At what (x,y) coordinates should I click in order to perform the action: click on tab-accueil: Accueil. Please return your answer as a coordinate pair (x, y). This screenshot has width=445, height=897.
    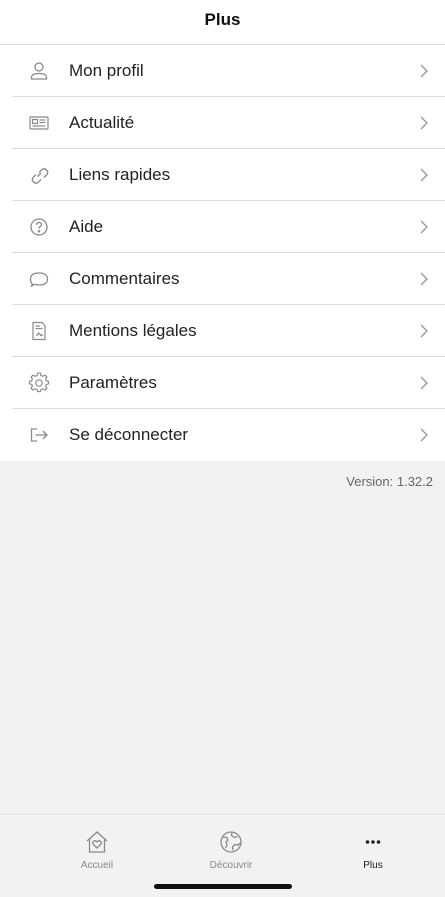
    Looking at the image, I should click on (97, 854).